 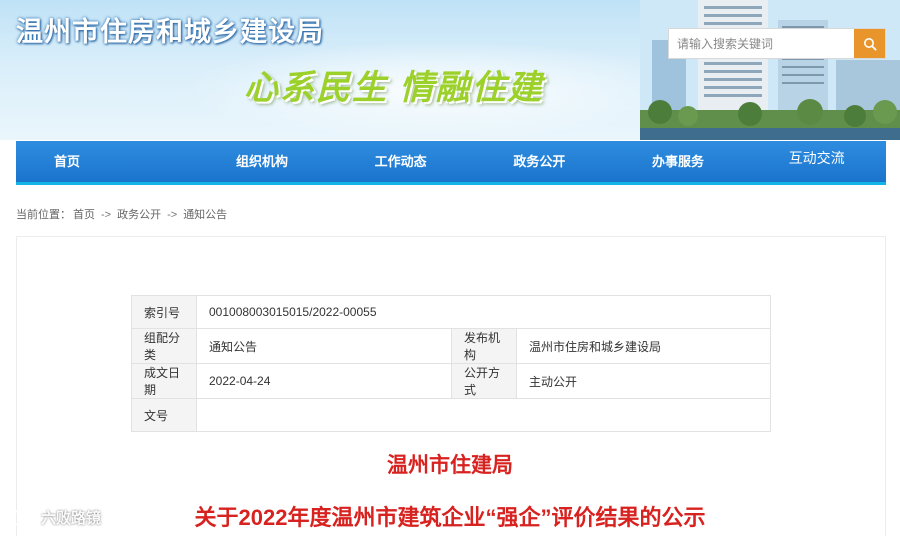 I want to click on doc-number-value, so click(x=483, y=415).